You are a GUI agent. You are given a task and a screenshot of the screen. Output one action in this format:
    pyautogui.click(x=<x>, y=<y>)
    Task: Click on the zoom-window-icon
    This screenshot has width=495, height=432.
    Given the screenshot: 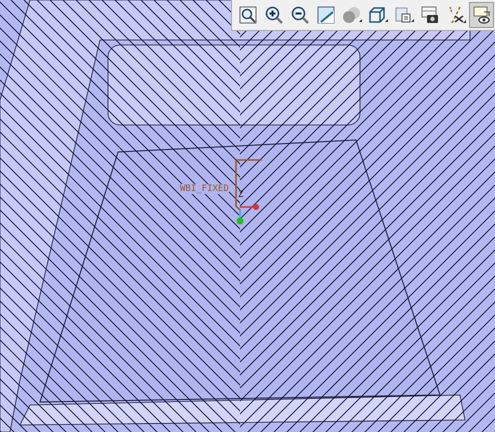 What is the action you would take?
    pyautogui.click(x=247, y=15)
    